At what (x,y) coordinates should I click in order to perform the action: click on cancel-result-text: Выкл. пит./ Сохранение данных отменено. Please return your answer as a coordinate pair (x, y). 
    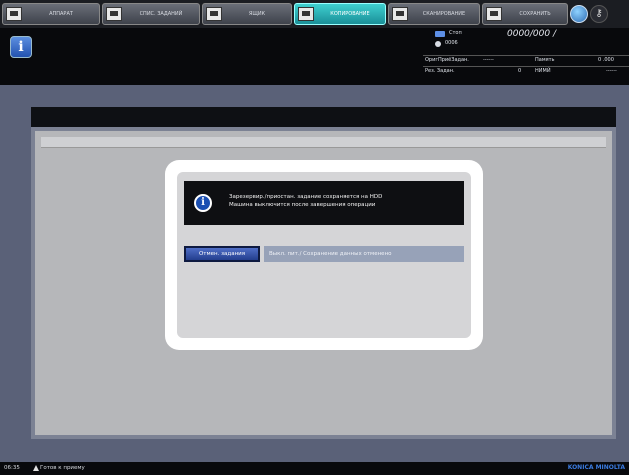
    Looking at the image, I should click on (364, 254).